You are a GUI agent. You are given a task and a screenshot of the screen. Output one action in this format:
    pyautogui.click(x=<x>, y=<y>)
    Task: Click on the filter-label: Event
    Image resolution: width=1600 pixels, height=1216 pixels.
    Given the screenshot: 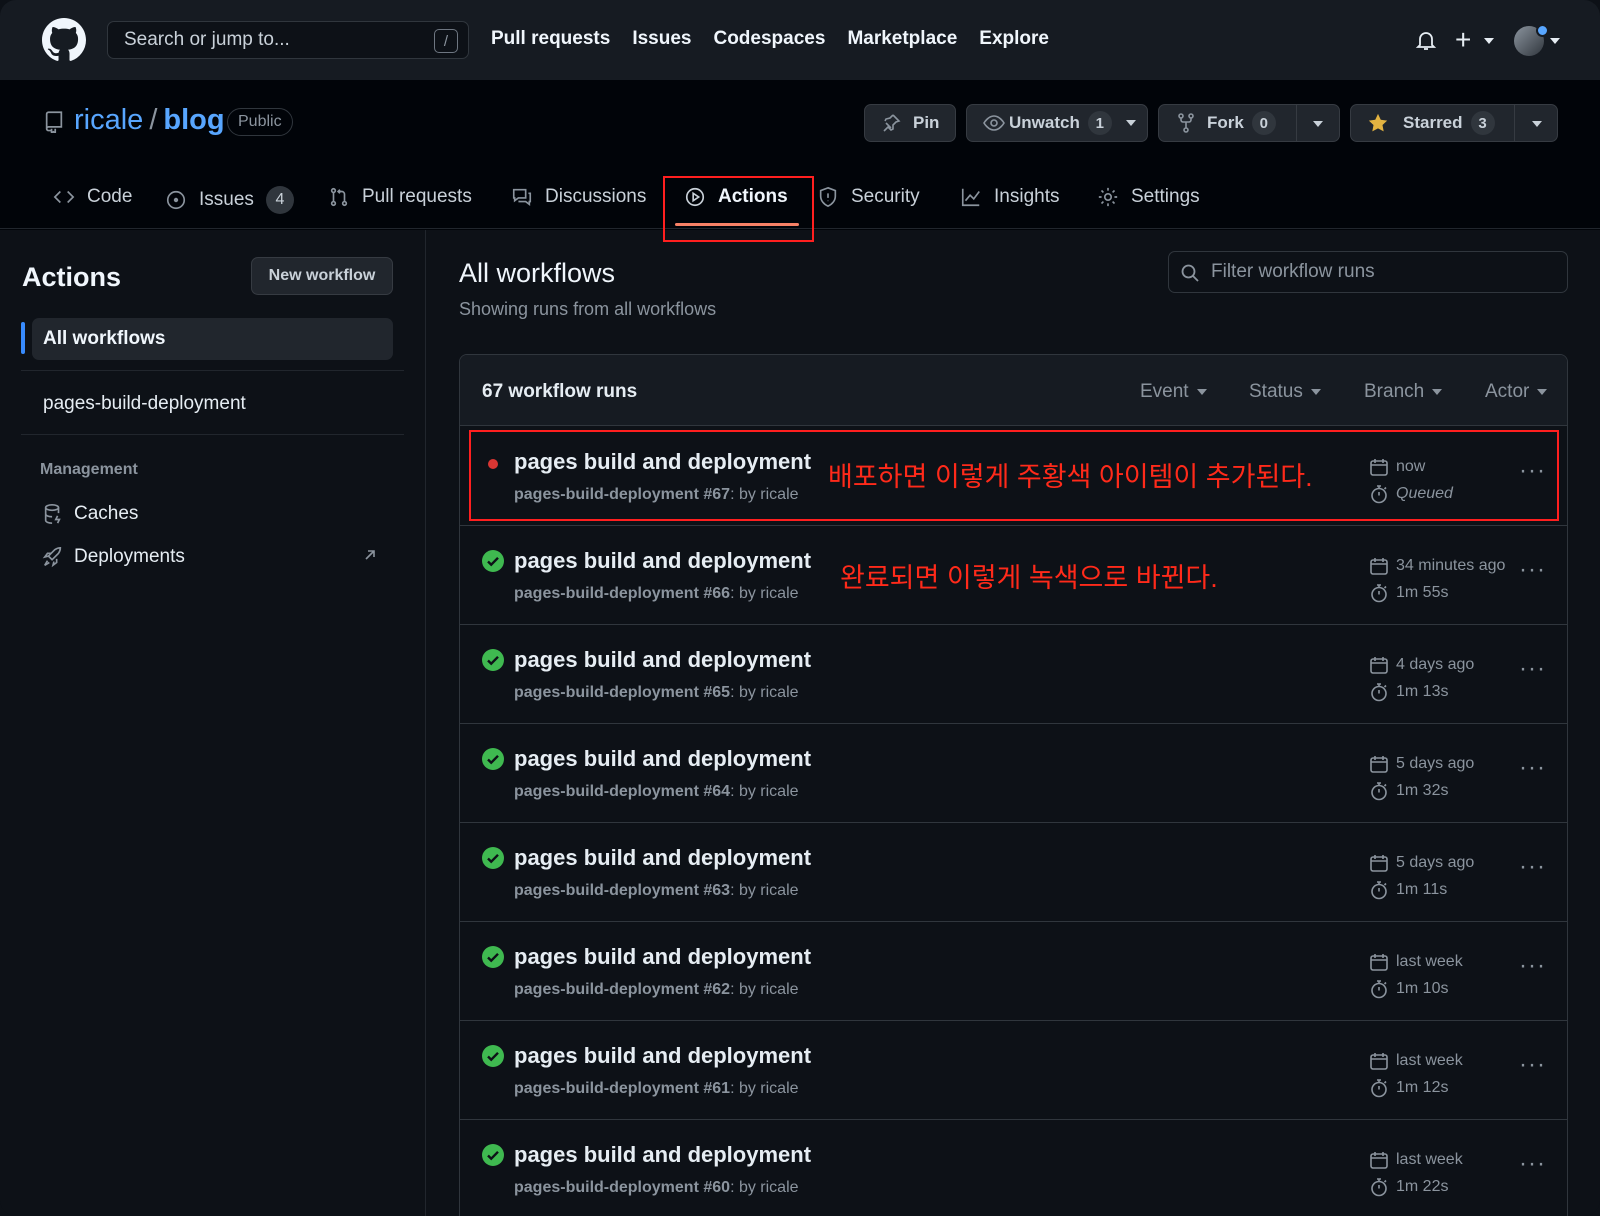 What is the action you would take?
    pyautogui.click(x=1164, y=391)
    